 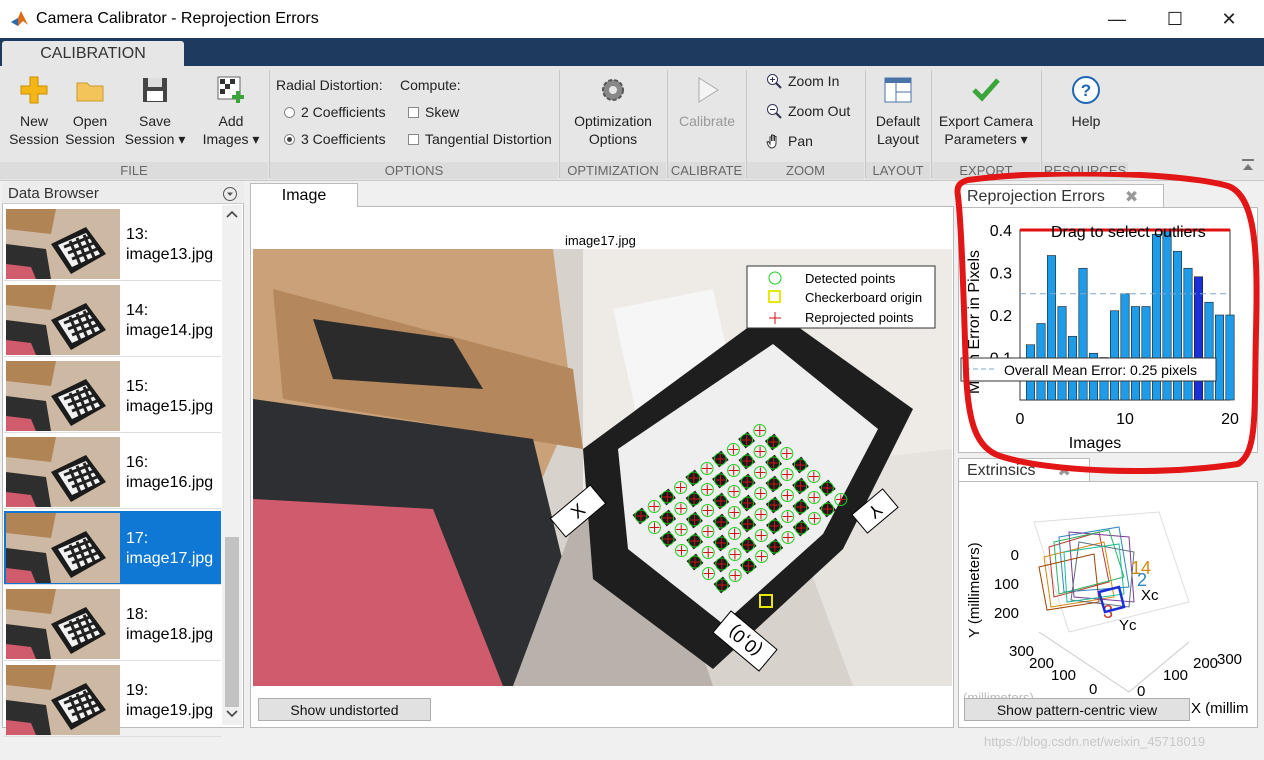 What do you see at coordinates (789, 141) in the screenshot?
I see `pan-button: Pan` at bounding box center [789, 141].